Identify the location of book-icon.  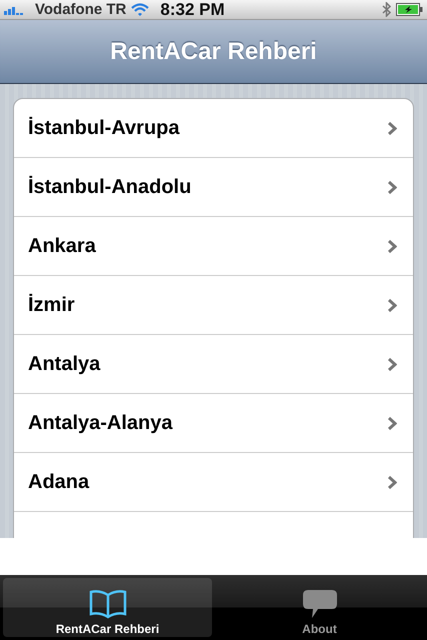
(108, 604).